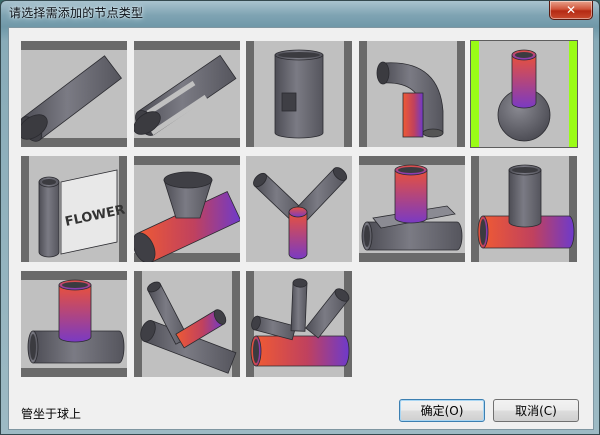 This screenshot has height=435, width=600. I want to click on node-type-t-joint-reversed, so click(74, 324).